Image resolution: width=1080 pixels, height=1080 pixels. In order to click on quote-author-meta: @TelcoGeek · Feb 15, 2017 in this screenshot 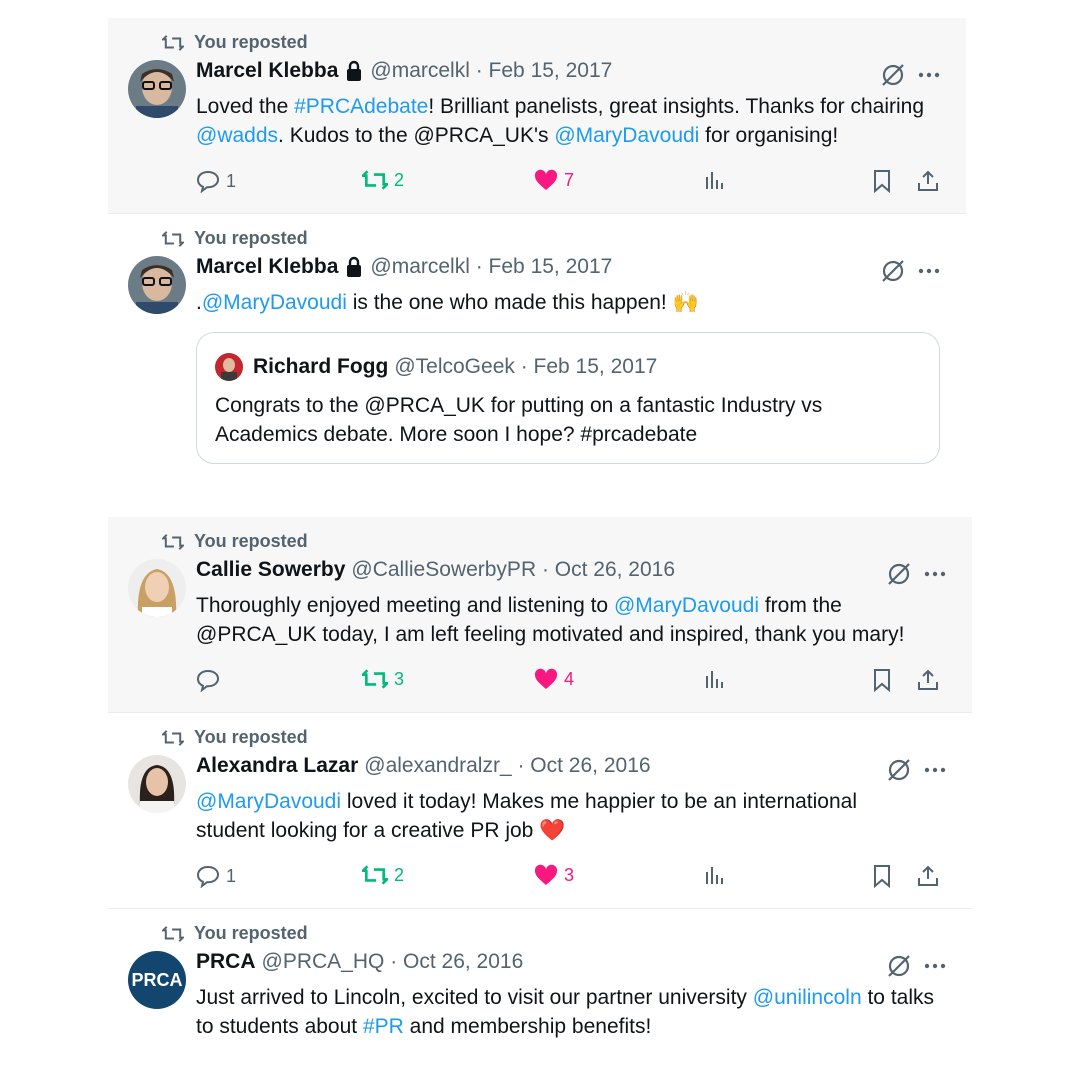, I will do `click(526, 366)`.